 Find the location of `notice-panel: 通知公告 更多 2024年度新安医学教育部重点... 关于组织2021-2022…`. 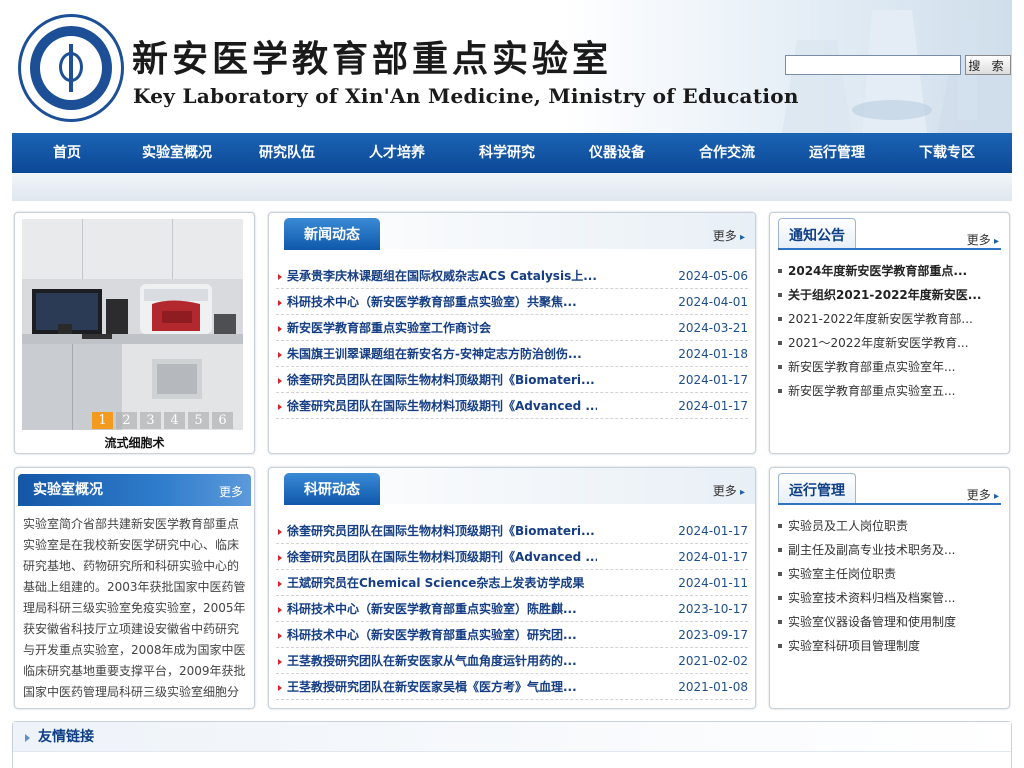

notice-panel: 通知公告 更多 2024年度新安医学教育部重点... 关于组织2021-2022… is located at coordinates (889, 333).